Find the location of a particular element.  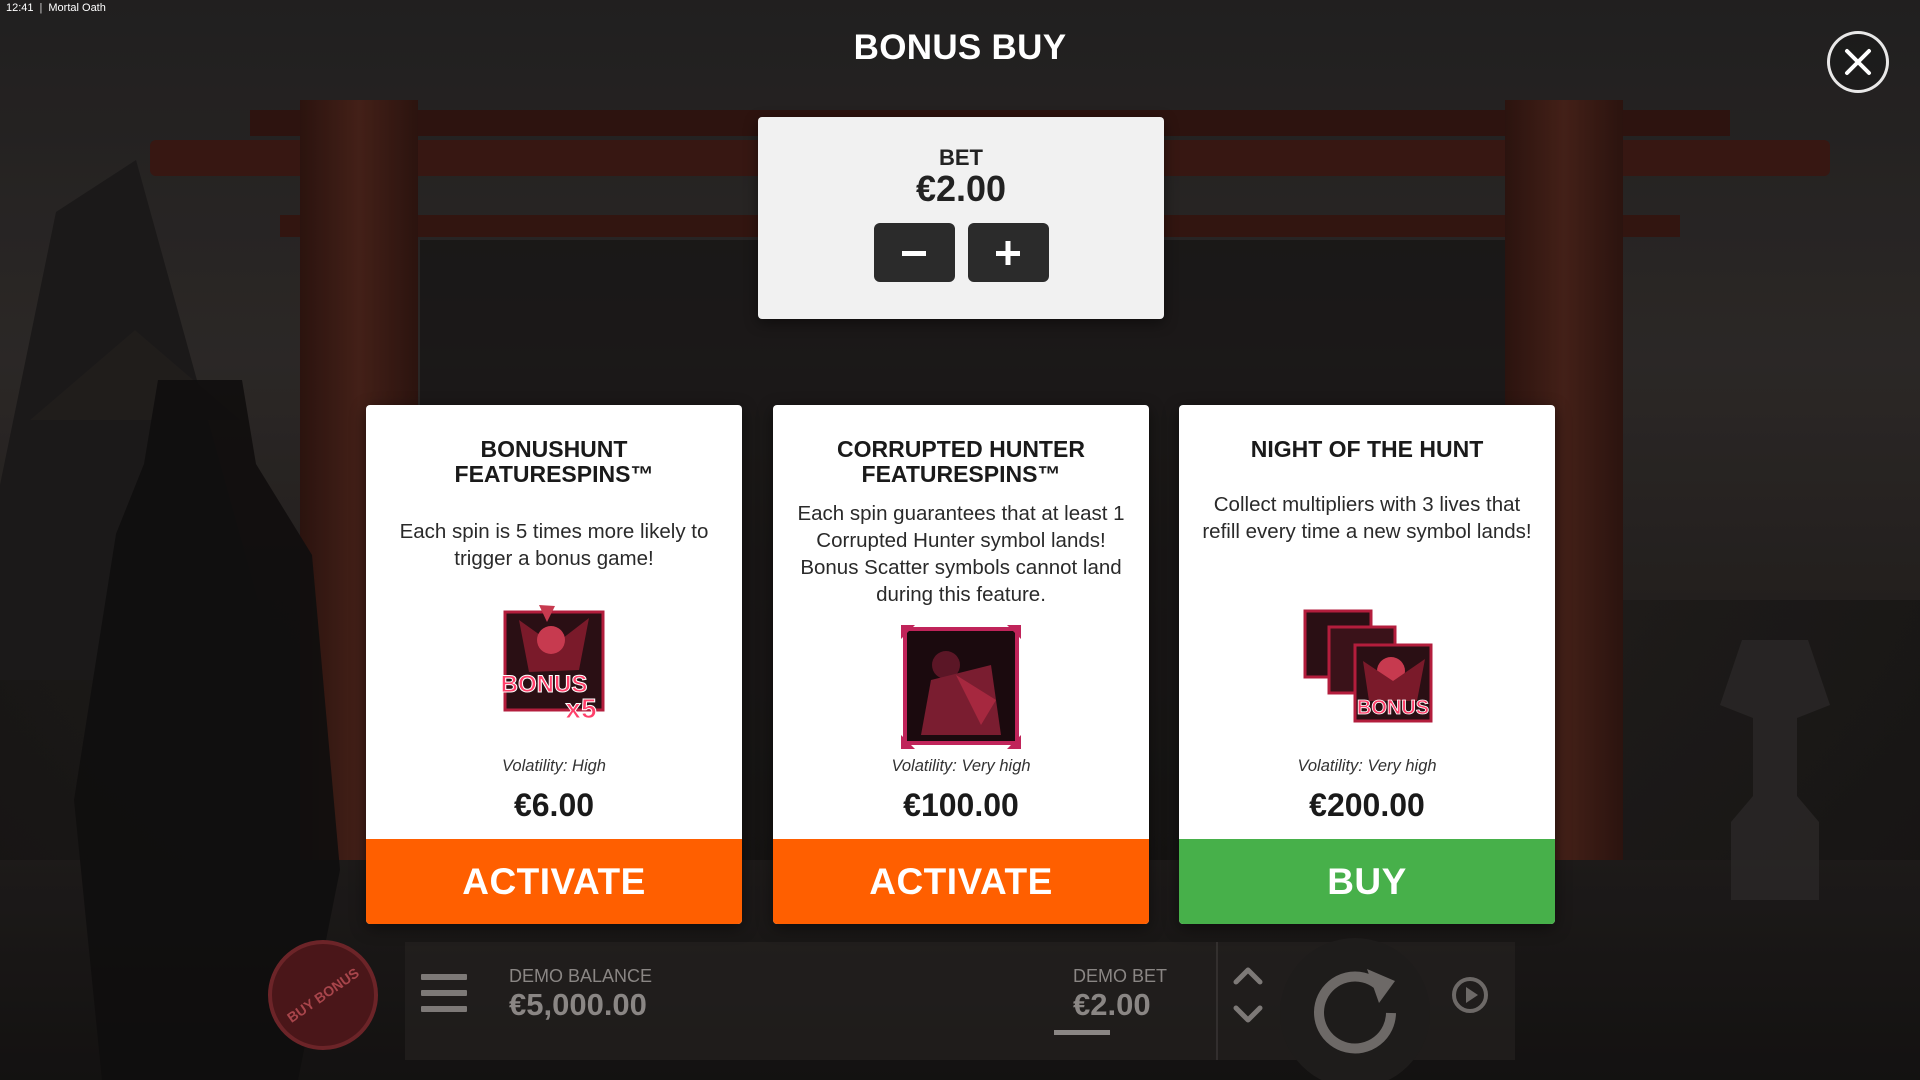

bet-underline is located at coordinates (1082, 1032).